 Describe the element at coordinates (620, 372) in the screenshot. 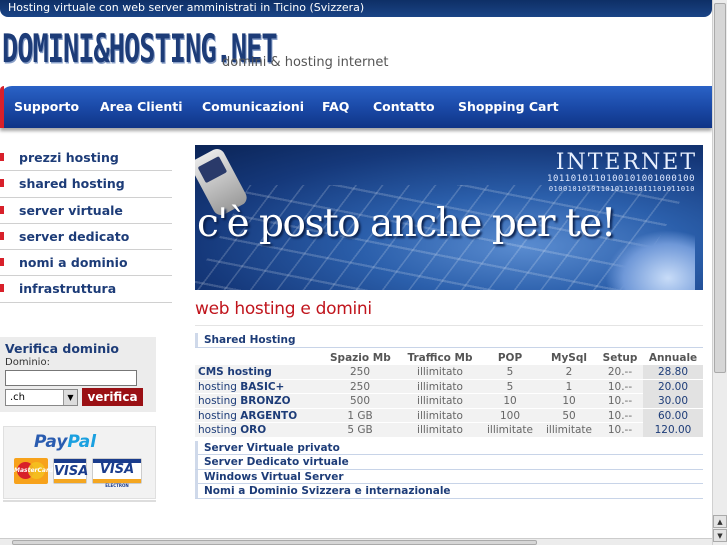

I see `plan-setup: 20.--` at that location.